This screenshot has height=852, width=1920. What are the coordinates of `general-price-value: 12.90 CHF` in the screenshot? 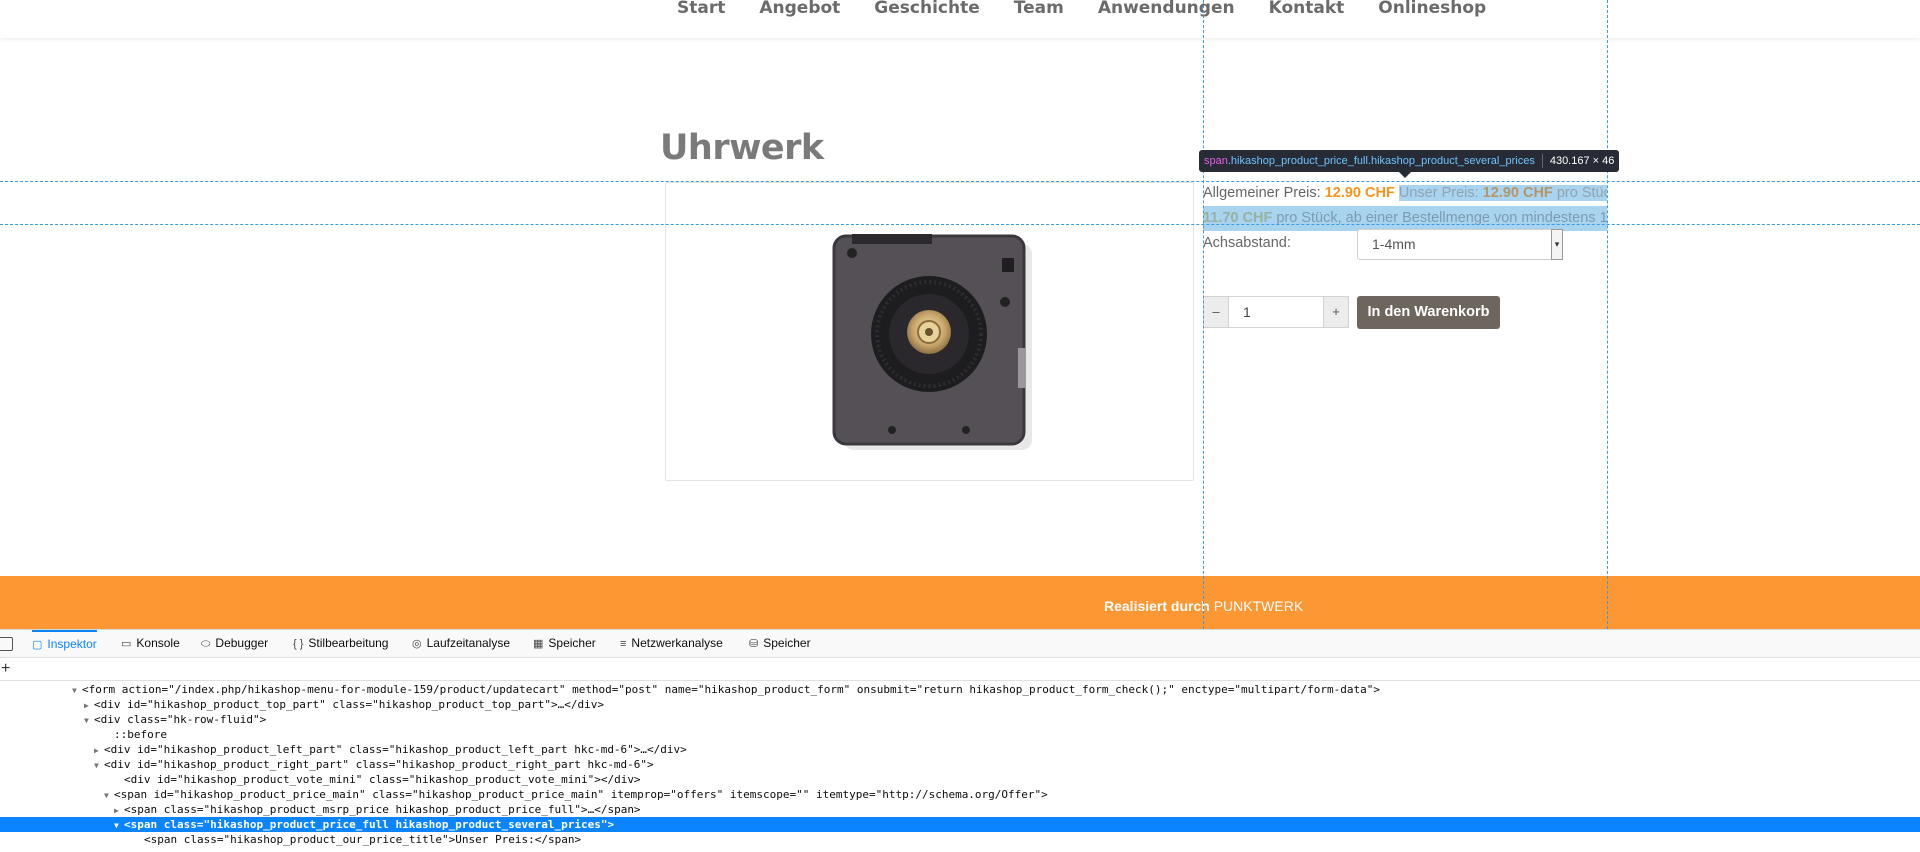 It's located at (1359, 193).